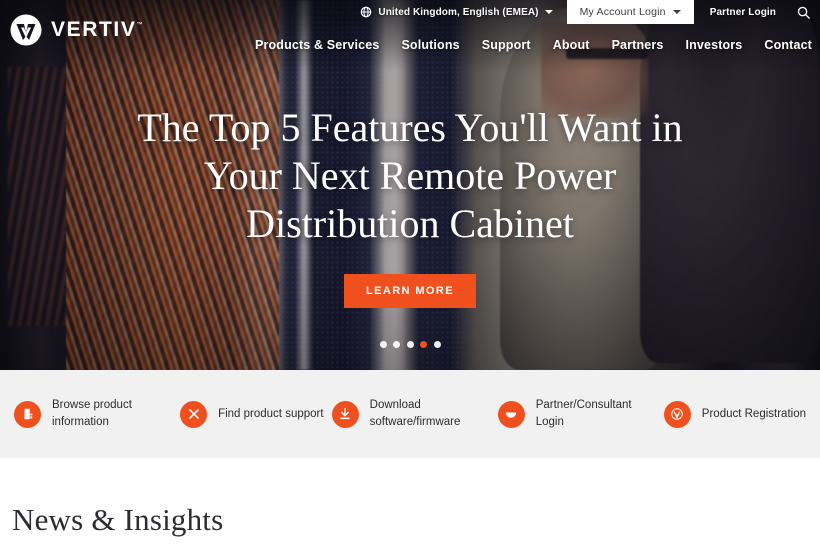  What do you see at coordinates (638, 45) in the screenshot?
I see `nav-item-partners: Partners` at bounding box center [638, 45].